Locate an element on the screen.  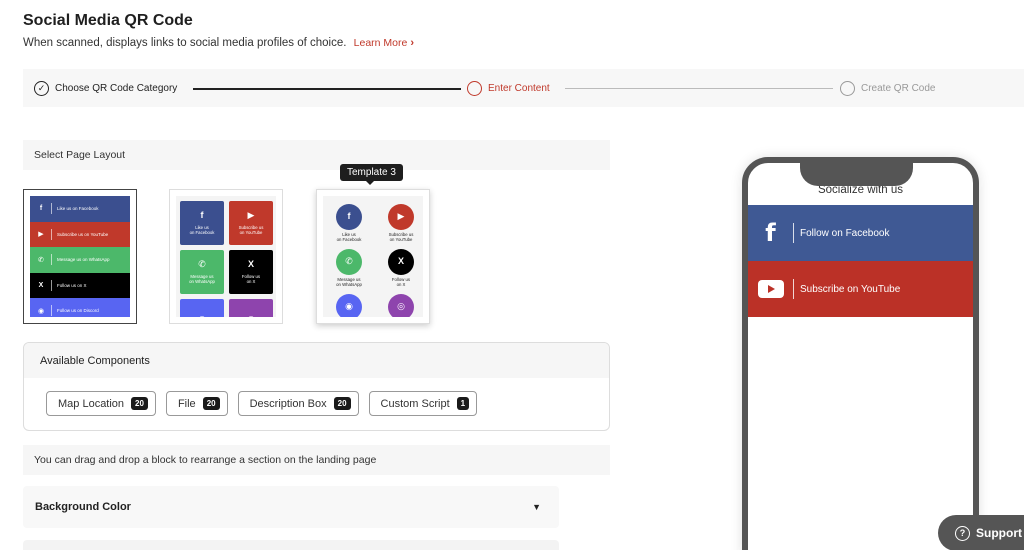
template-3-item: ◉ is located at coordinates (349, 305).